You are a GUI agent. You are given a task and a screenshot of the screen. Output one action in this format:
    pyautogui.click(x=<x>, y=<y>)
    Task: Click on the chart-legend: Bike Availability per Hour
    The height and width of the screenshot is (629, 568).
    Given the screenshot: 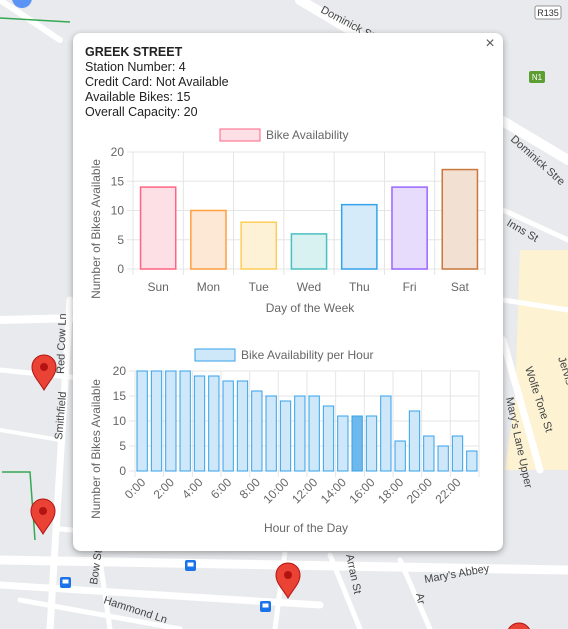 What is the action you would take?
    pyautogui.click(x=307, y=355)
    